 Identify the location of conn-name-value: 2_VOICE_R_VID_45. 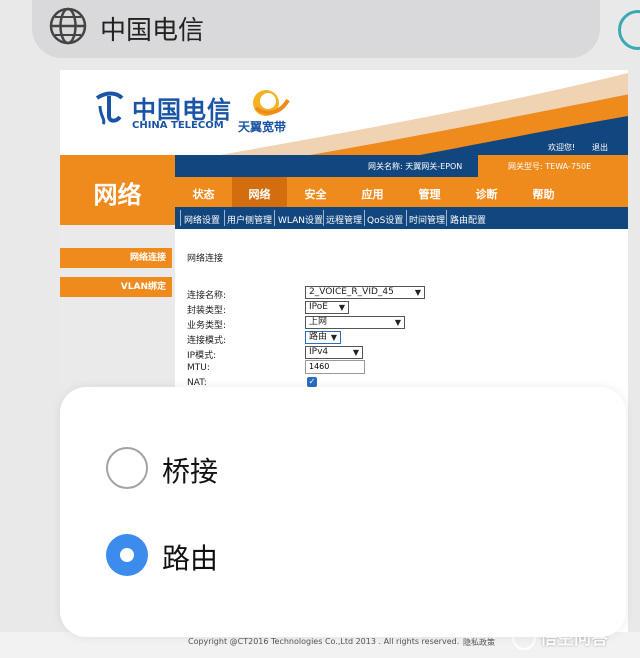
(351, 292).